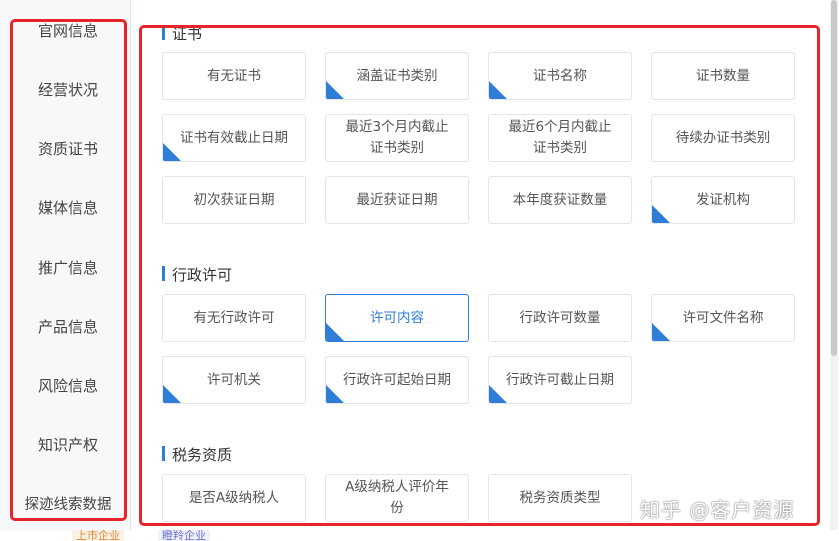  What do you see at coordinates (419, 535) in the screenshot?
I see `bottom-page-strip: 上市企业 瞪羚企业` at bounding box center [419, 535].